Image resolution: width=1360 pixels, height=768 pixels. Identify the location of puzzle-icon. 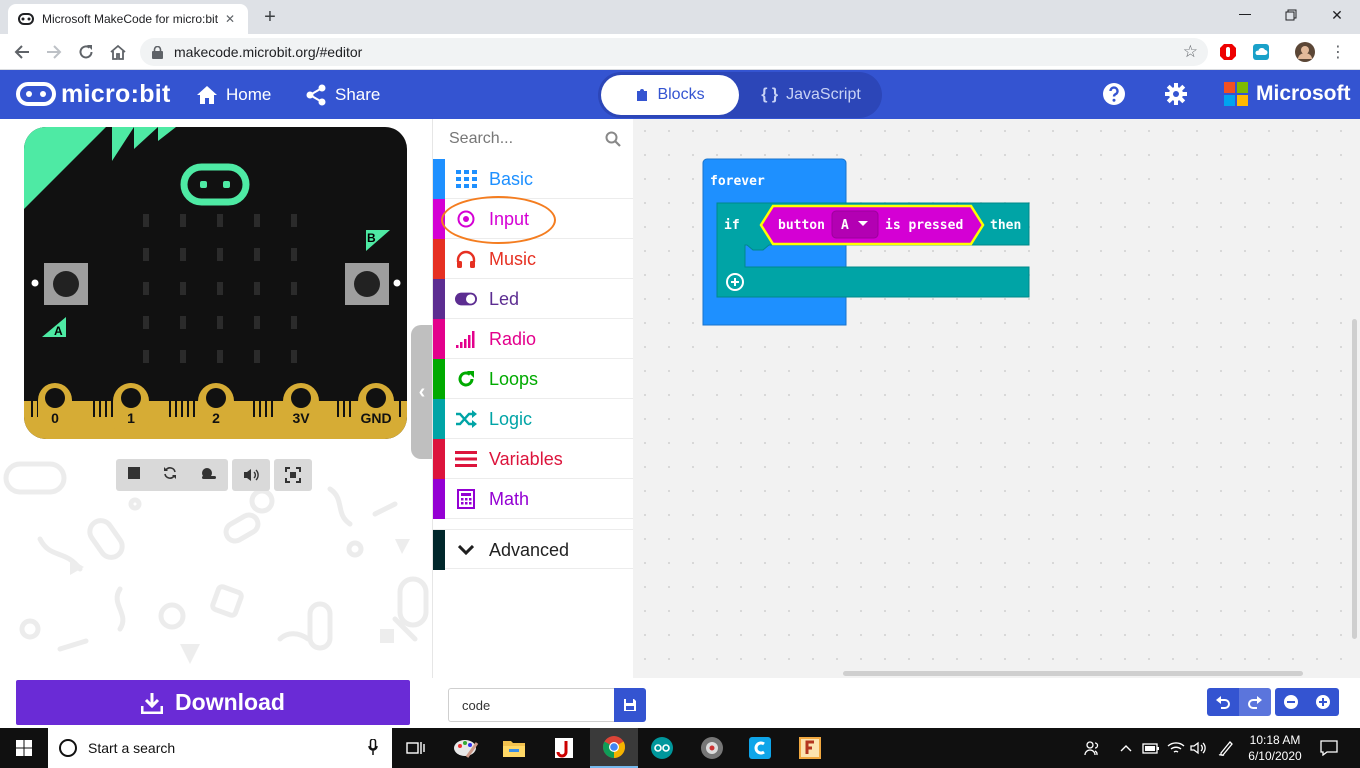
(642, 95).